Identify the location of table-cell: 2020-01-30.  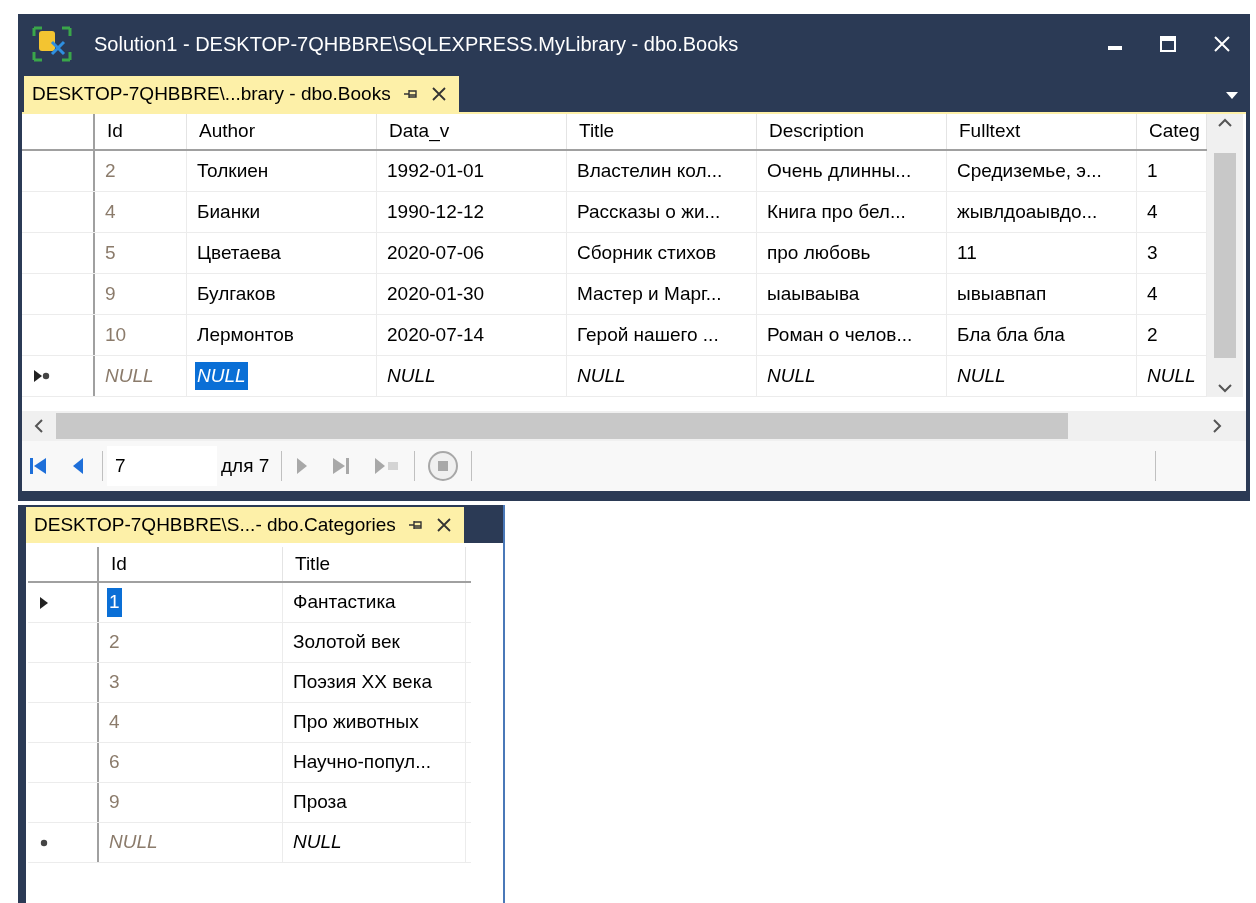
(436, 294).